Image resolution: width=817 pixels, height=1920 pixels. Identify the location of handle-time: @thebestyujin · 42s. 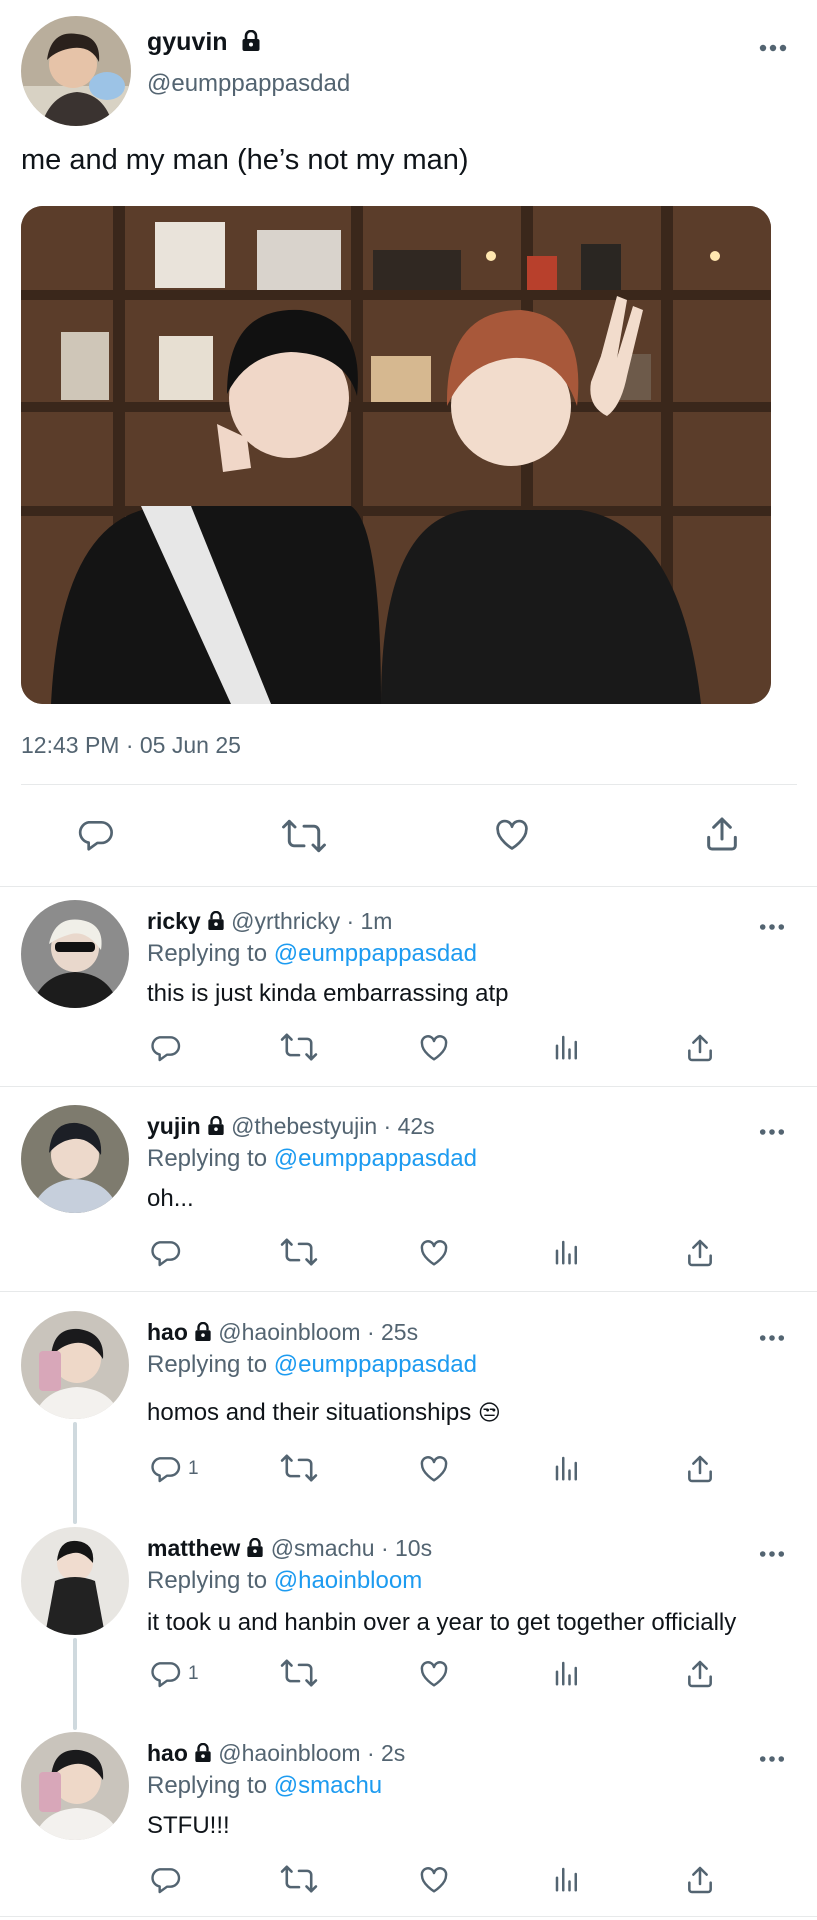
(333, 1126).